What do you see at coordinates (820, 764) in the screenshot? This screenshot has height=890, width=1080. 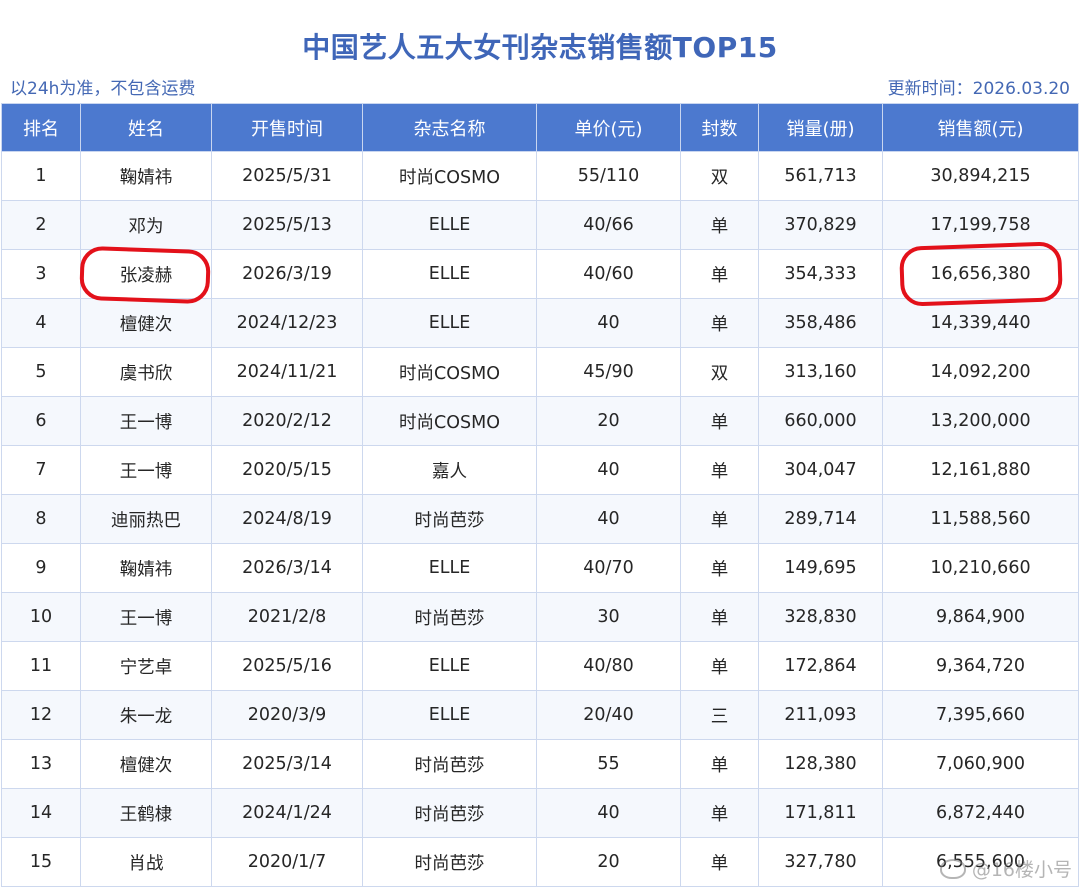 I see `table-cell: 128,380` at bounding box center [820, 764].